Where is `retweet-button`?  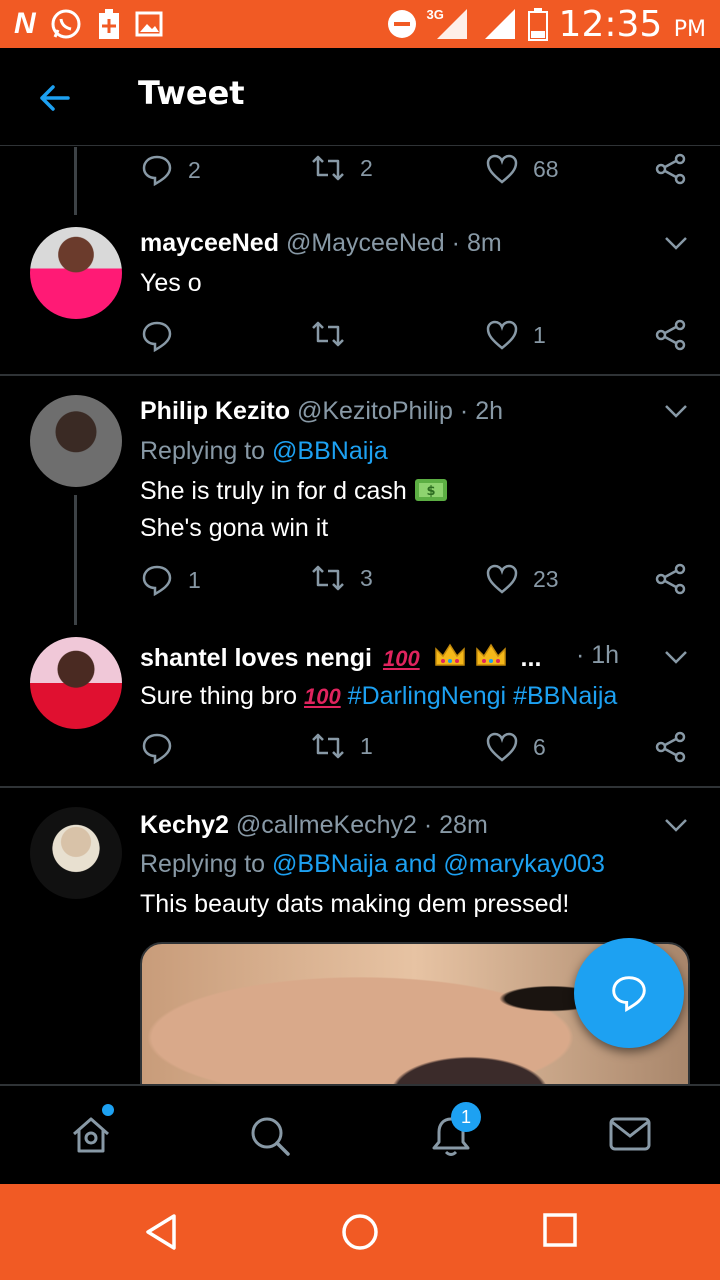 retweet-button is located at coordinates (335, 334).